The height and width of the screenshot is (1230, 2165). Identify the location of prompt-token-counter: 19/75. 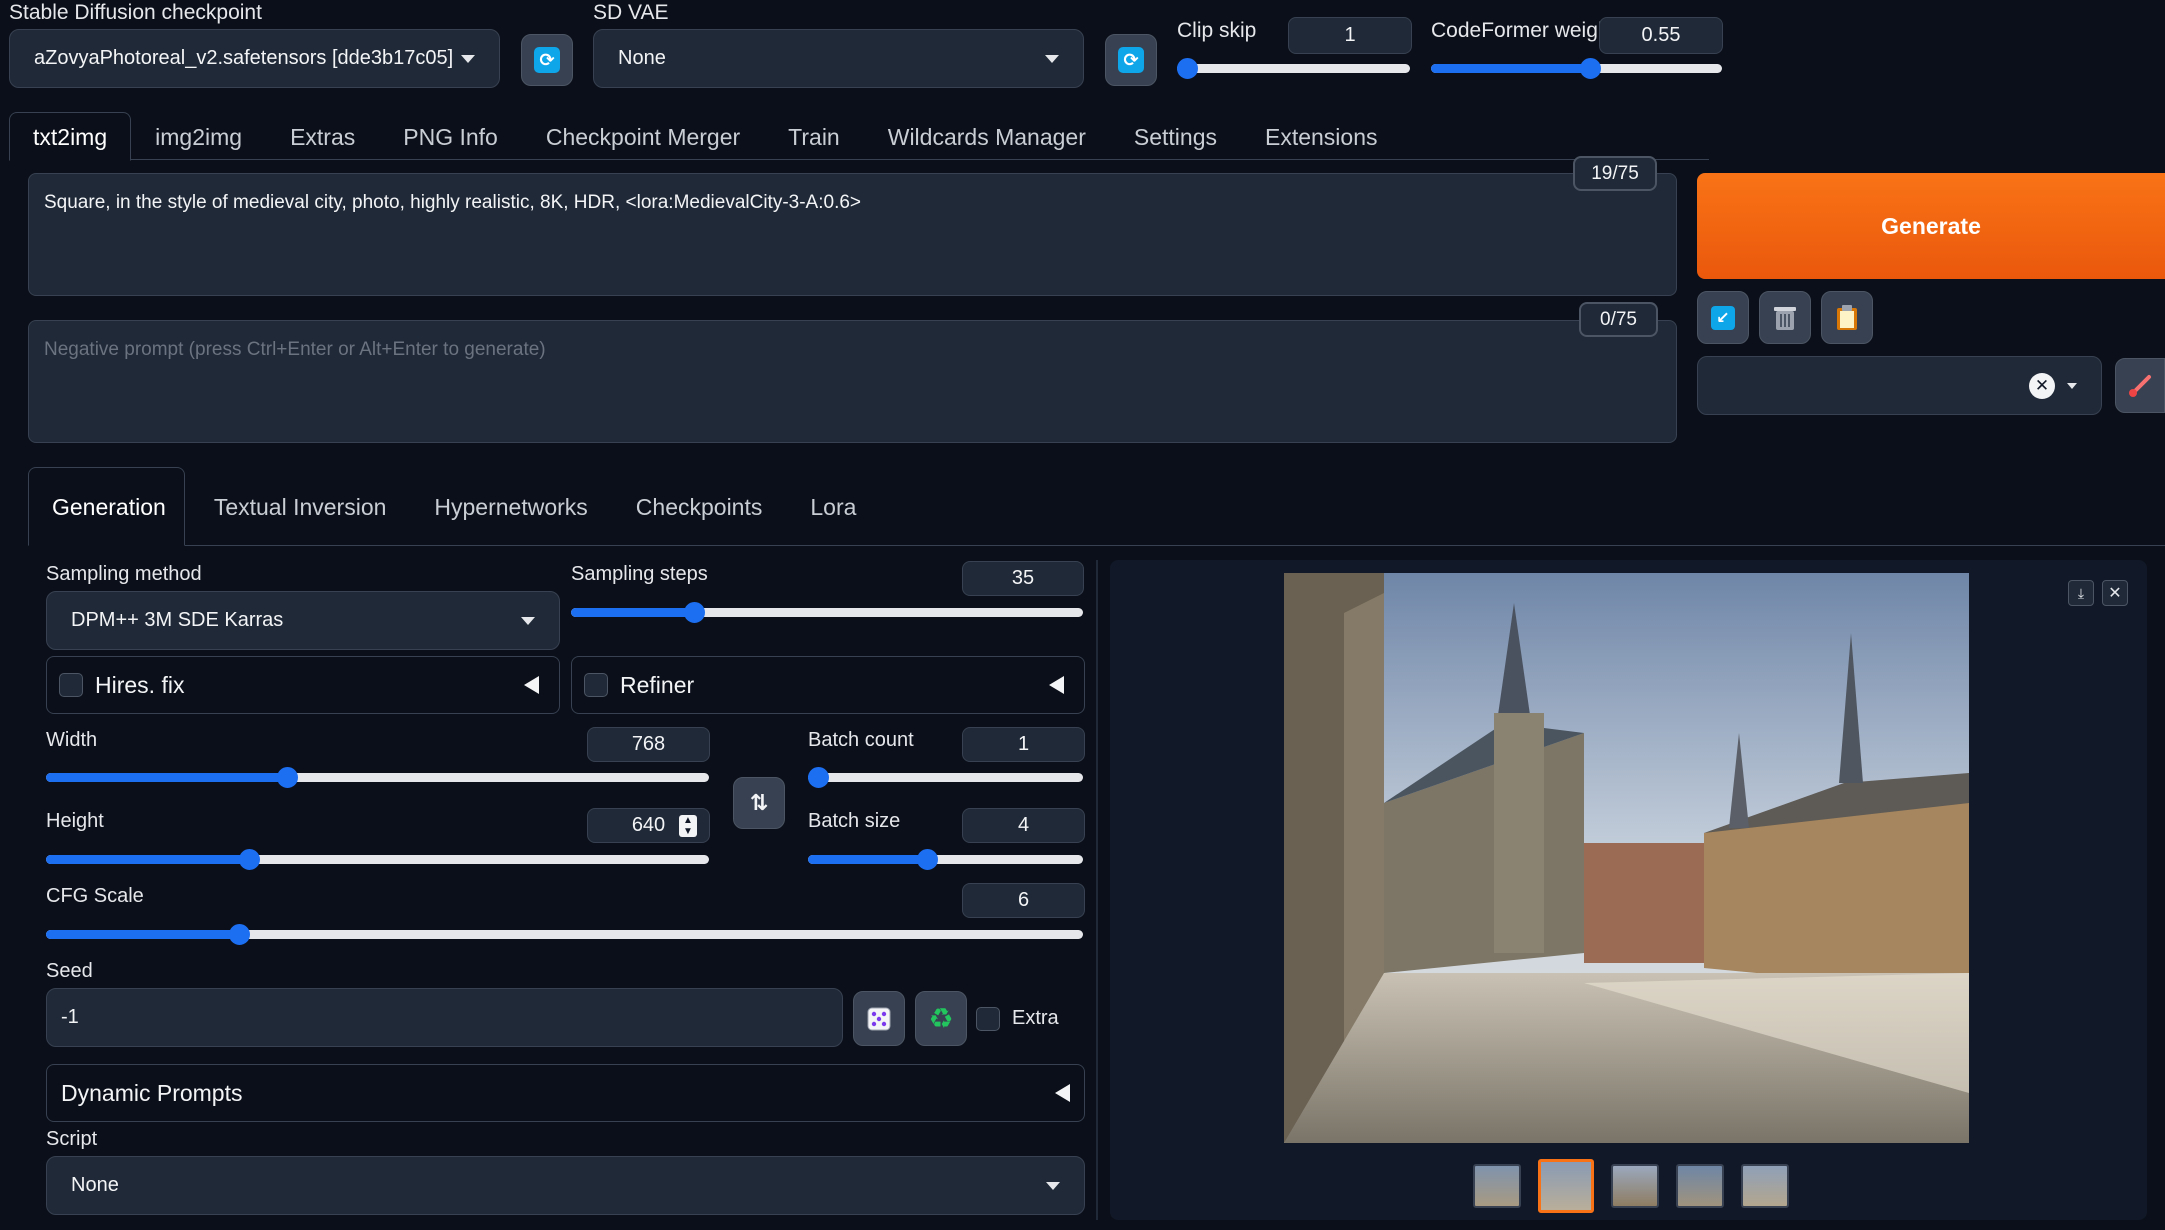
(1615, 173).